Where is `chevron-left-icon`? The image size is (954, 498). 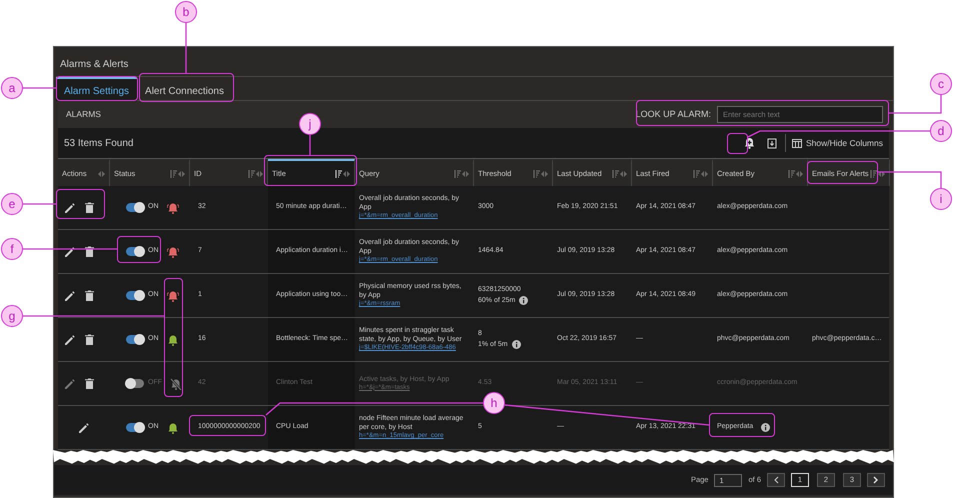 chevron-left-icon is located at coordinates (776, 480).